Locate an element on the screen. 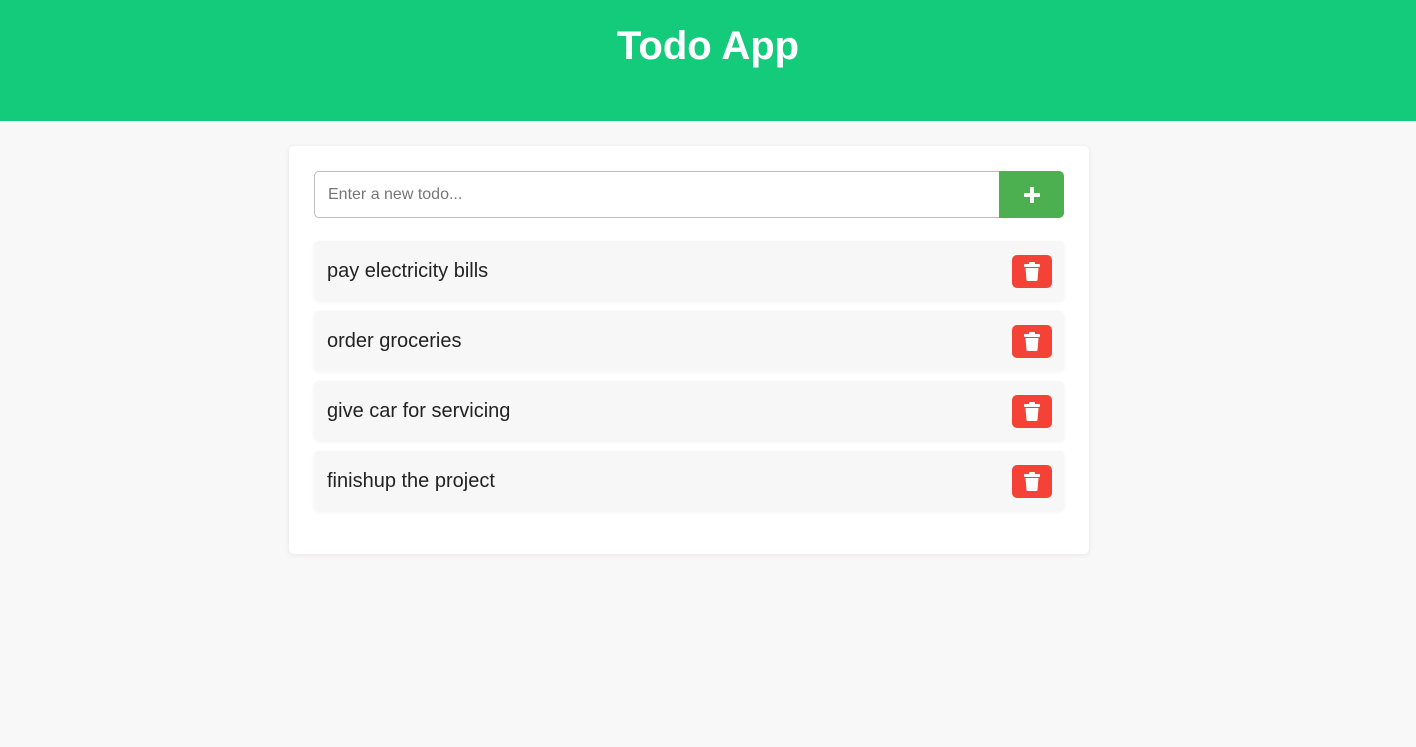  todo-item: finishup the project is located at coordinates (689, 481).